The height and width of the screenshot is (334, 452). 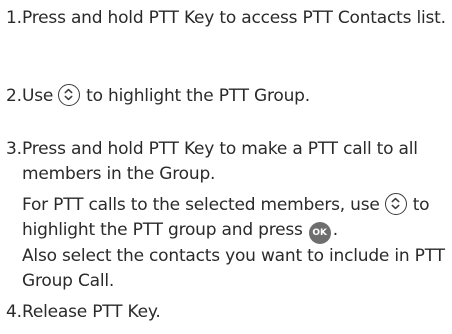 What do you see at coordinates (335, 230) in the screenshot?
I see `note-text-part-3: .` at bounding box center [335, 230].